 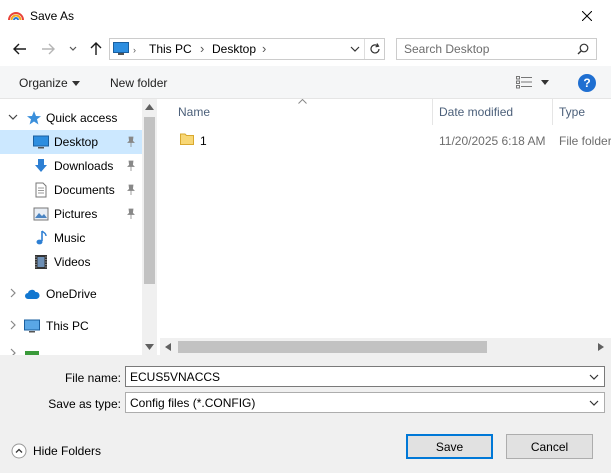 What do you see at coordinates (170, 49) in the screenshot?
I see `breadcrumb-this-pc: This PC` at bounding box center [170, 49].